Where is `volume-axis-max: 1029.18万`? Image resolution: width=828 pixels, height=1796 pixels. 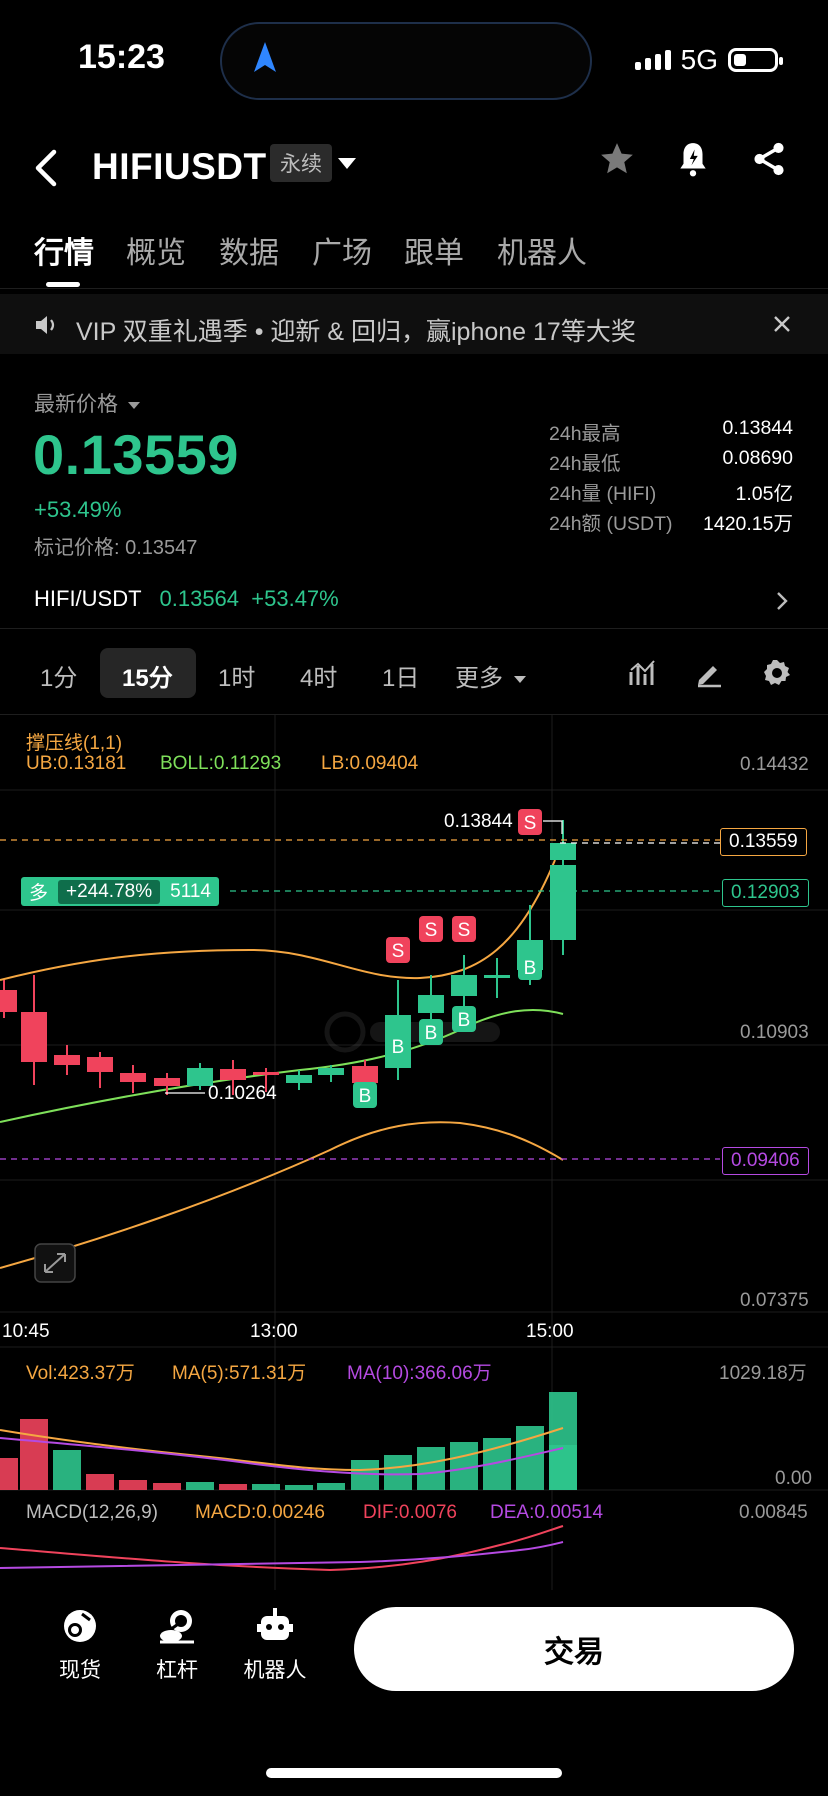
volume-axis-max: 1029.18万 is located at coordinates (763, 1373).